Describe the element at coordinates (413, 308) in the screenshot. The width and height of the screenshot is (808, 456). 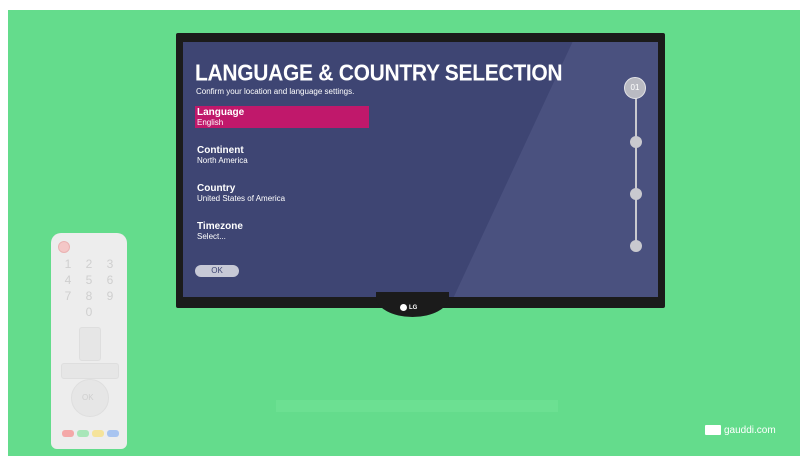
I see `lg-logo-text: LG` at that location.